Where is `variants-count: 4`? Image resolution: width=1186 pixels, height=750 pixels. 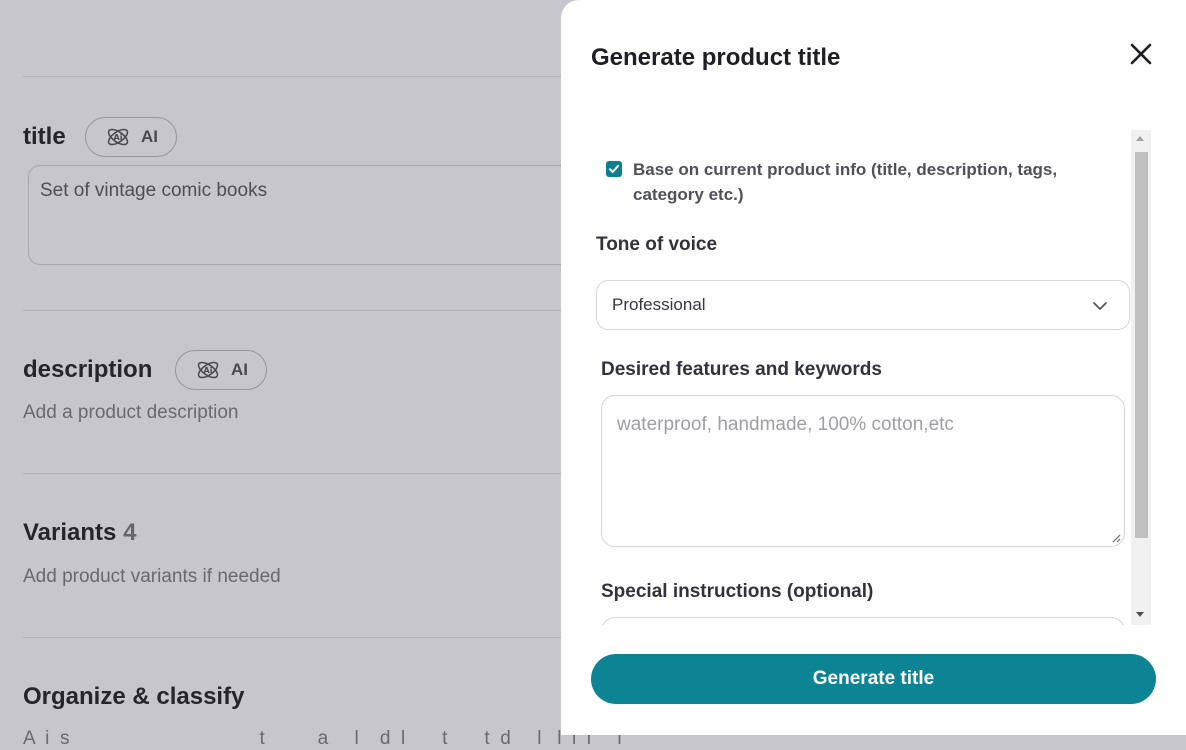 variants-count: 4 is located at coordinates (130, 532).